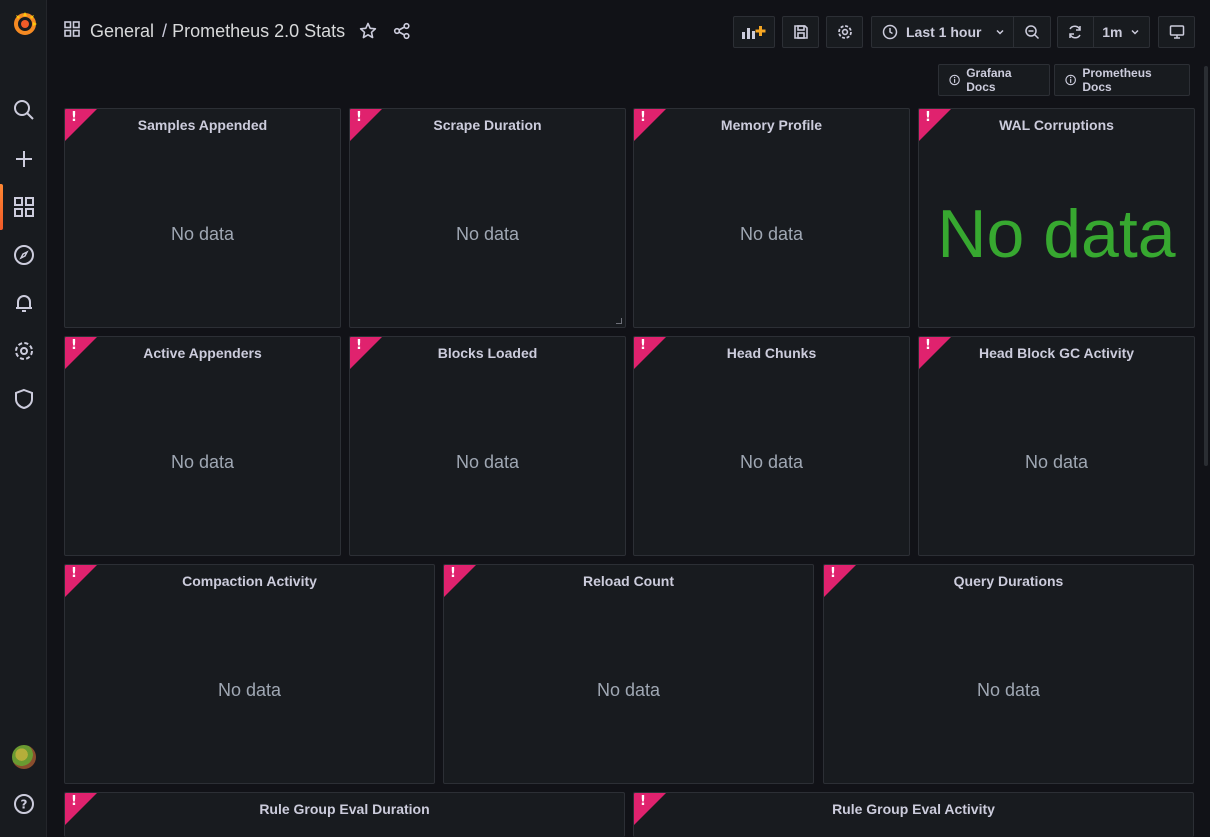 The height and width of the screenshot is (837, 1210). I want to click on explore-compass-icon, so click(24, 255).